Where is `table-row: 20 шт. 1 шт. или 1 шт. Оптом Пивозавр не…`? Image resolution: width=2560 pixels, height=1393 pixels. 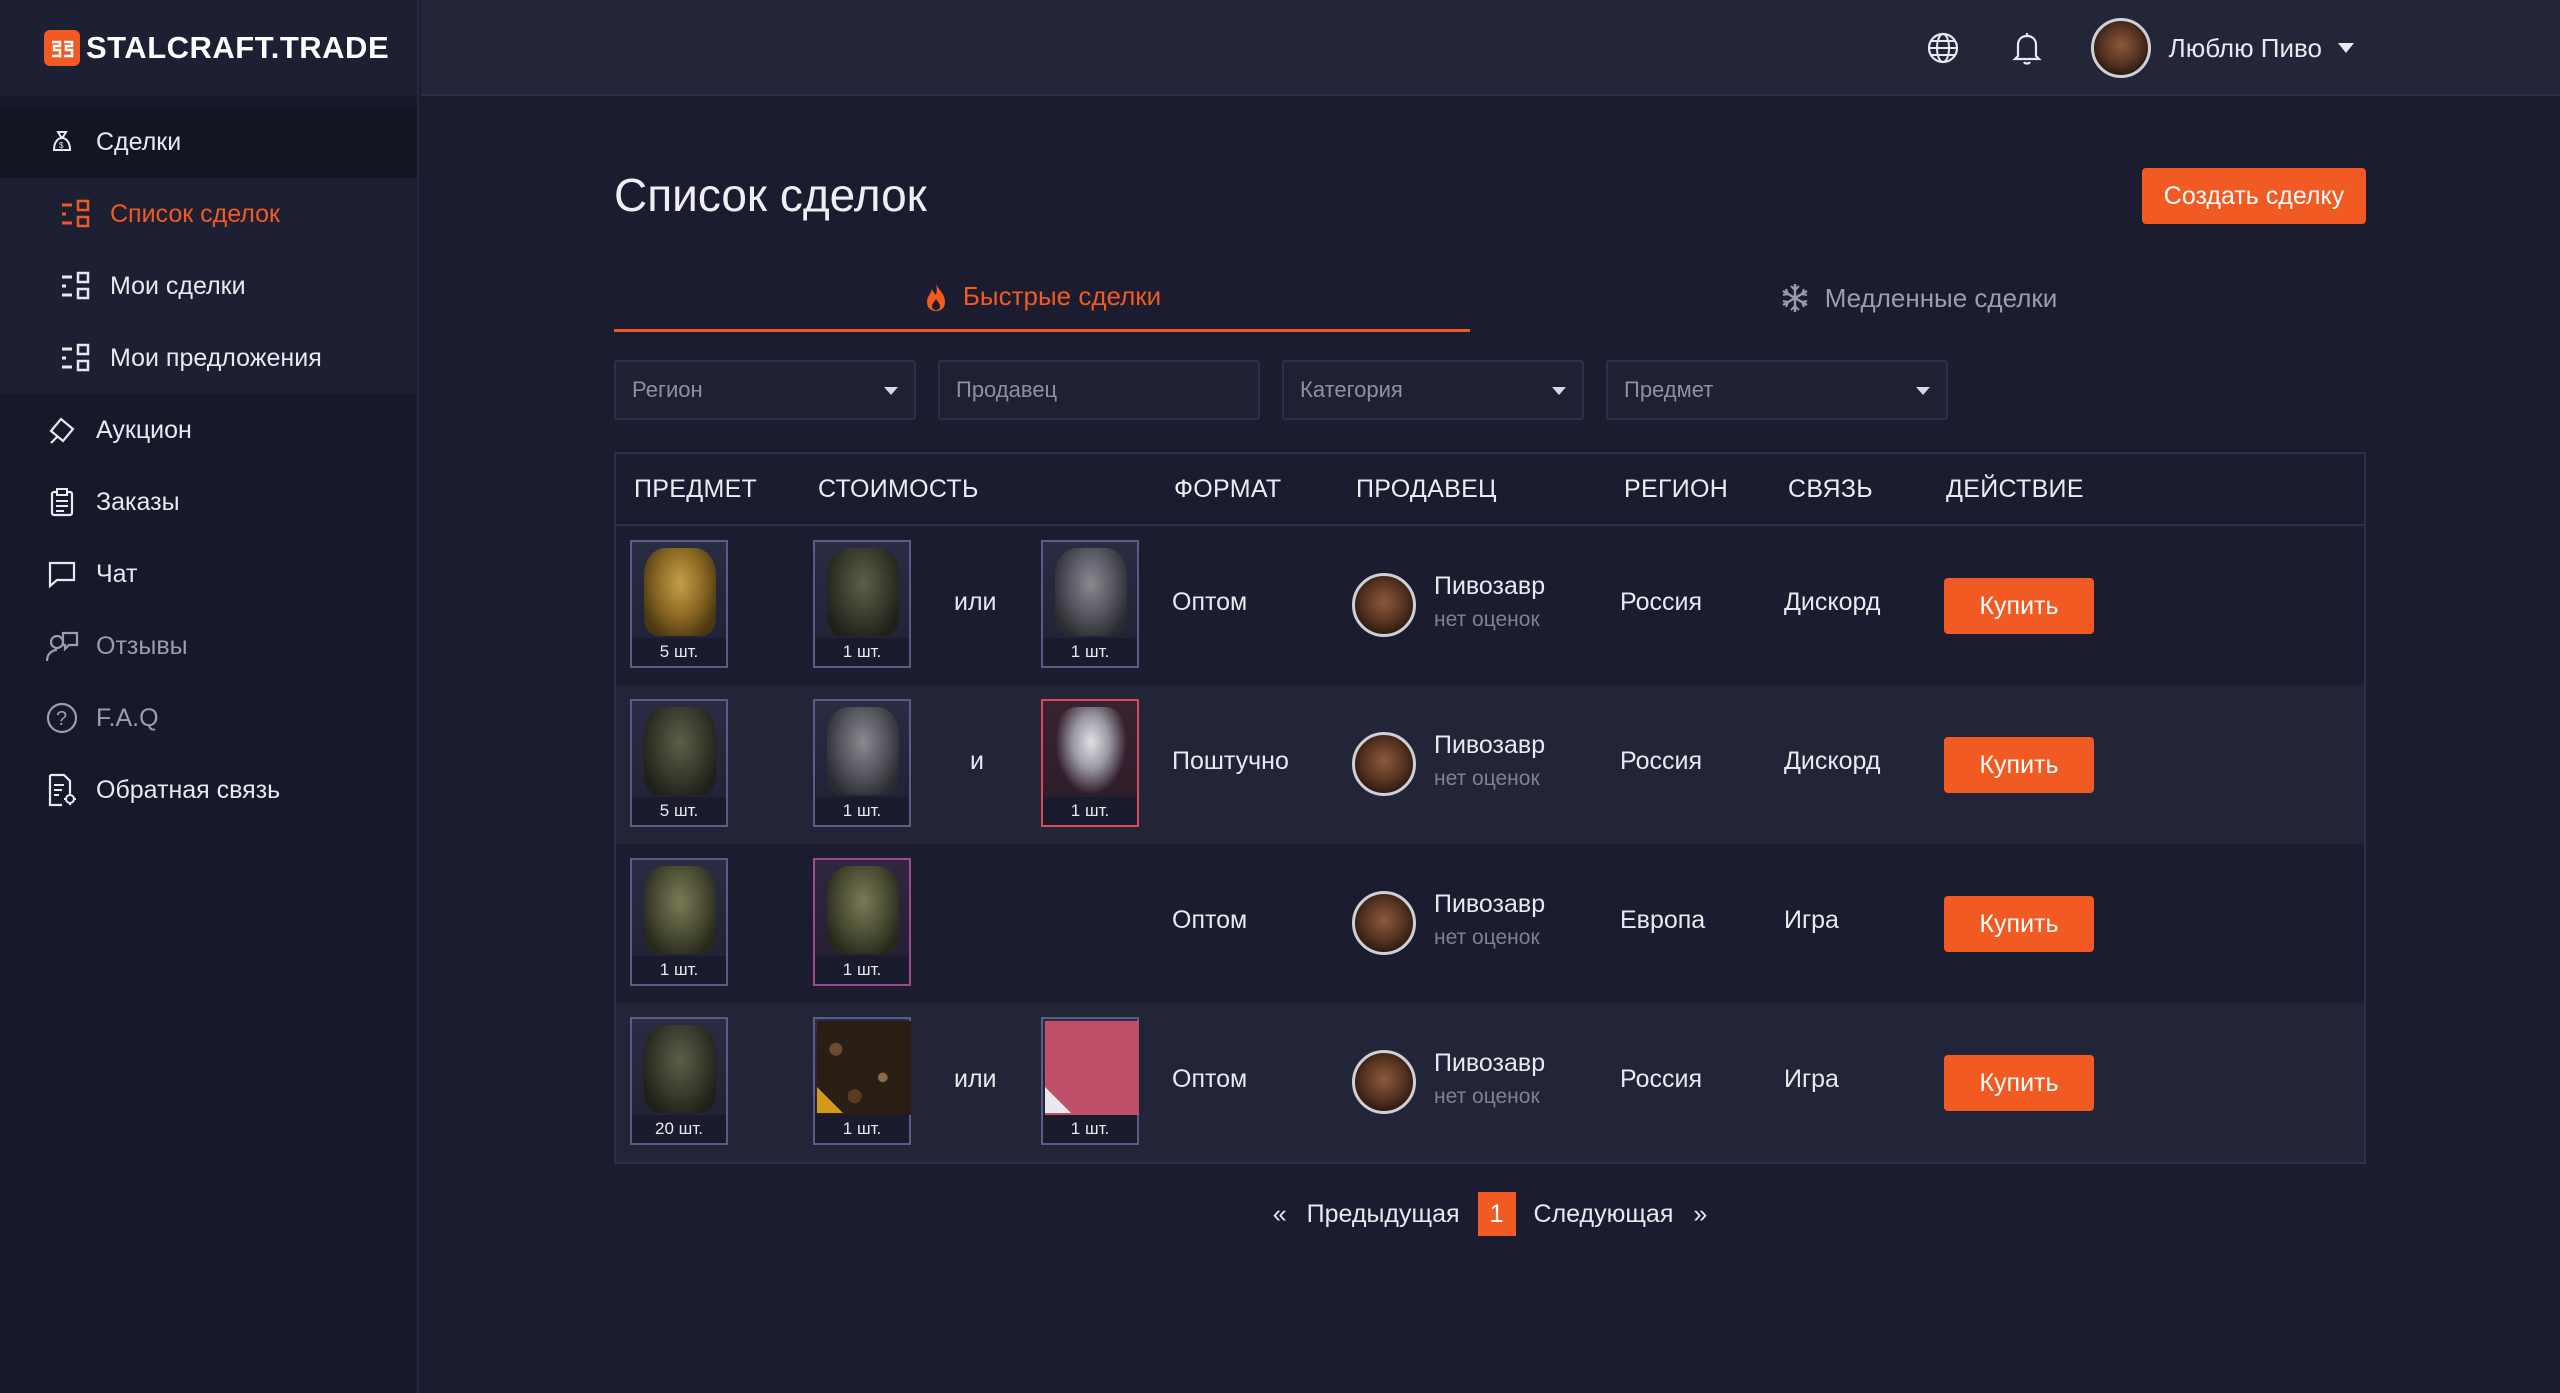 table-row: 20 шт. 1 шт. или 1 шт. Оптом Пивозавр не… is located at coordinates (1490, 1082).